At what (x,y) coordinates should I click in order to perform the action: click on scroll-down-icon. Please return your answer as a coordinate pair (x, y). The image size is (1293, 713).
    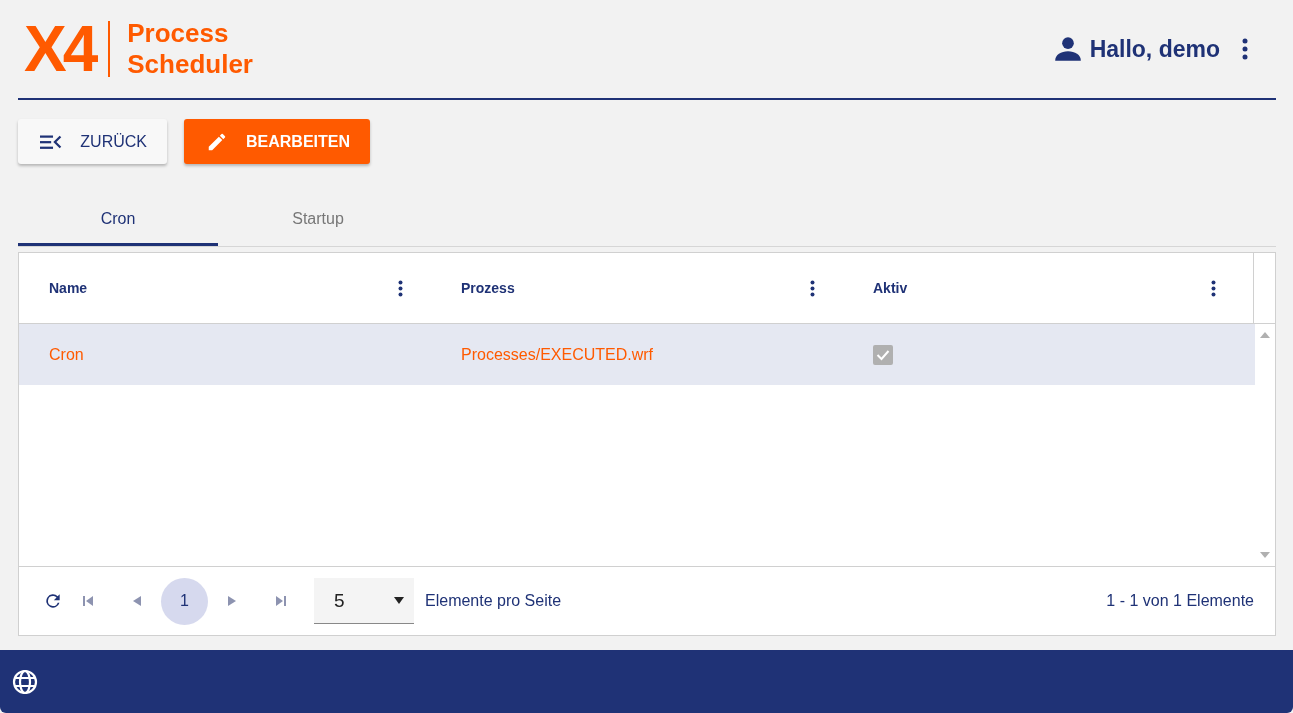
    Looking at the image, I should click on (1265, 555).